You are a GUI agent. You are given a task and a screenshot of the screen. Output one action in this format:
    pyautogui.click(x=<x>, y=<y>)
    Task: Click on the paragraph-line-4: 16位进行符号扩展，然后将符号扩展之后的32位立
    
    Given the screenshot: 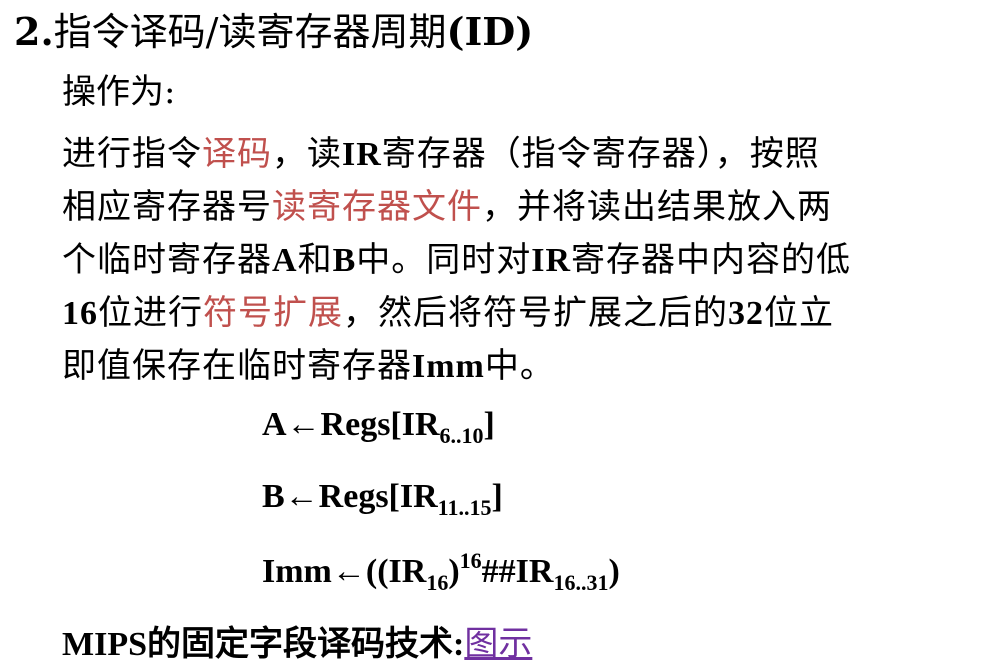 What is the action you would take?
    pyautogui.click(x=527, y=313)
    